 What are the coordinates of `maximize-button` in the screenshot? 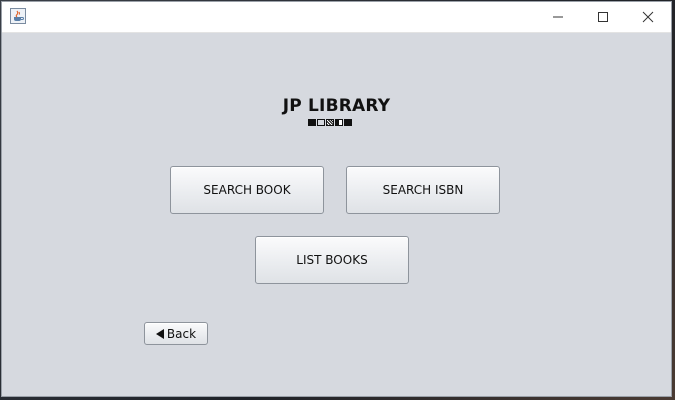 It's located at (602, 17).